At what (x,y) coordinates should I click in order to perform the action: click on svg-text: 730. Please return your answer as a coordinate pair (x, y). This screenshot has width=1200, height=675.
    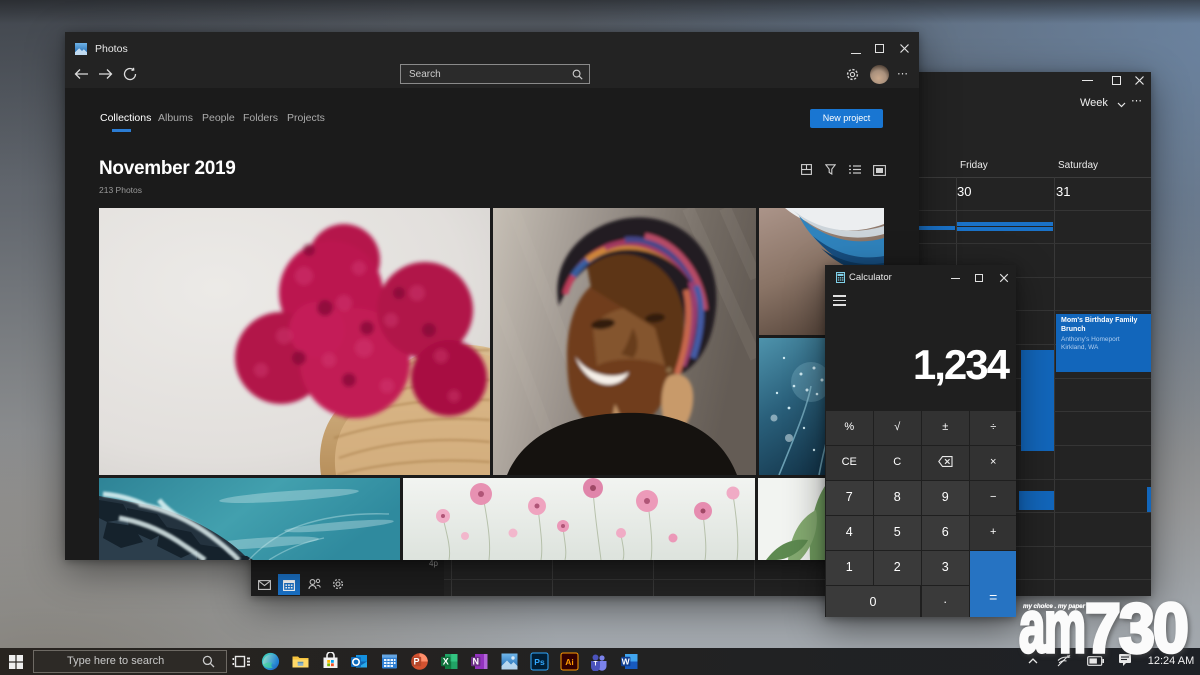
    Looking at the image, I should click on (1136, 627).